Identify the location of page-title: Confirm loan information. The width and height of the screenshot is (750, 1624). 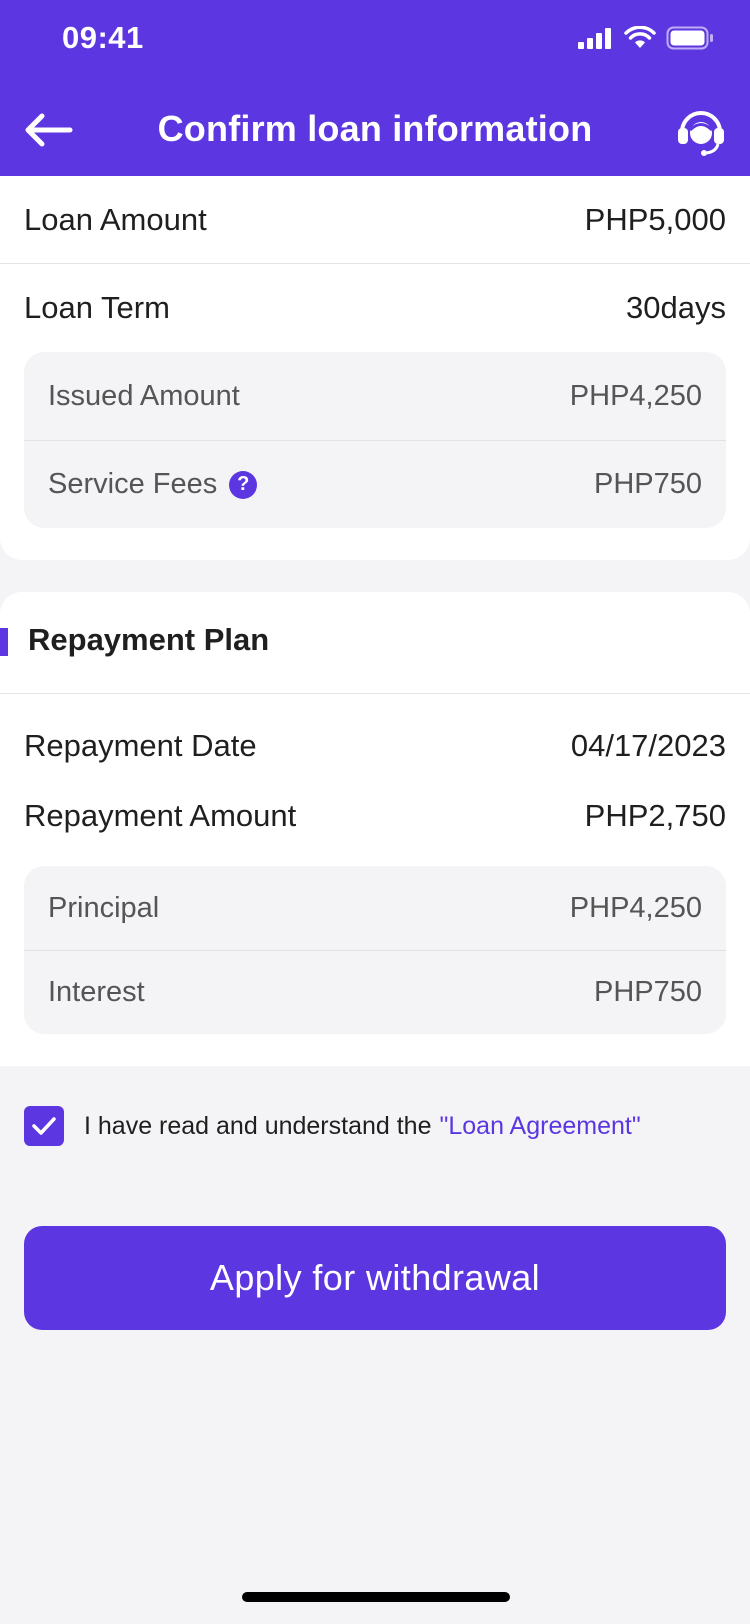
(375, 128).